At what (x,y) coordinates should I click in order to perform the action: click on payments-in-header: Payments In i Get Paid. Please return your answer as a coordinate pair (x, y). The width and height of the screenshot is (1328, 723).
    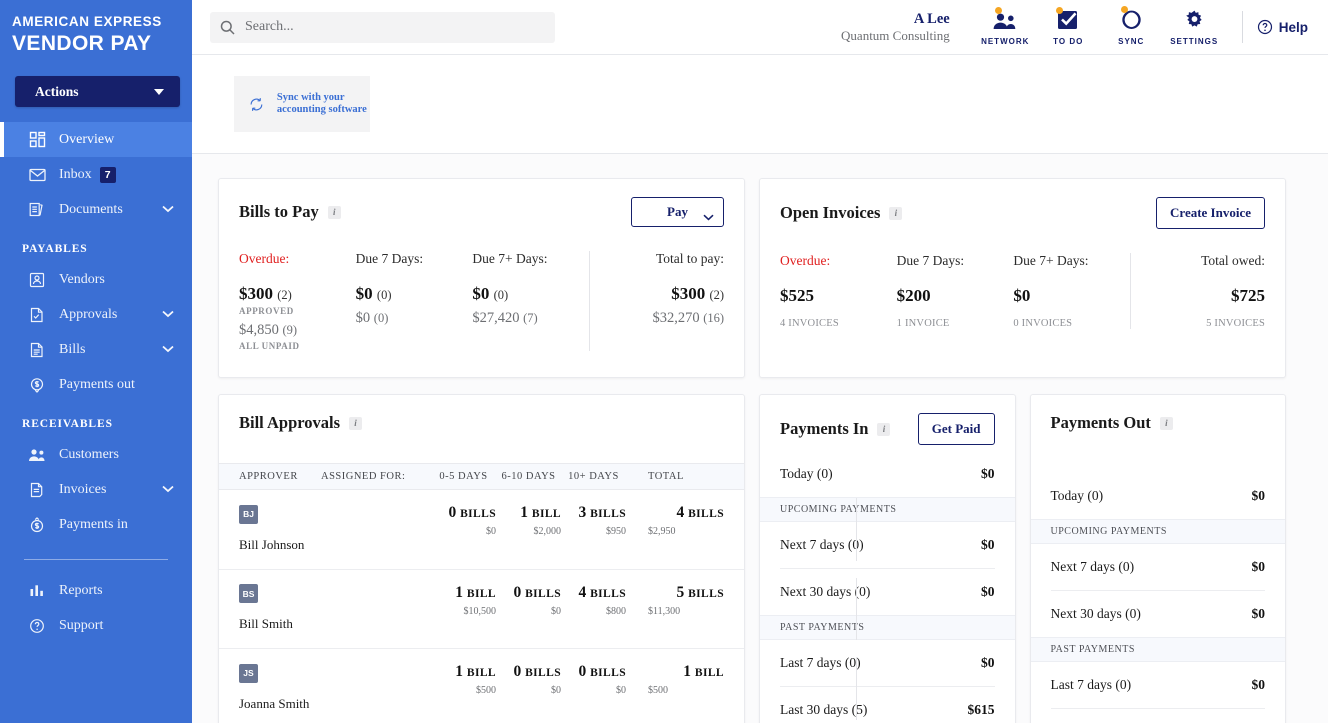
    Looking at the image, I should click on (887, 423).